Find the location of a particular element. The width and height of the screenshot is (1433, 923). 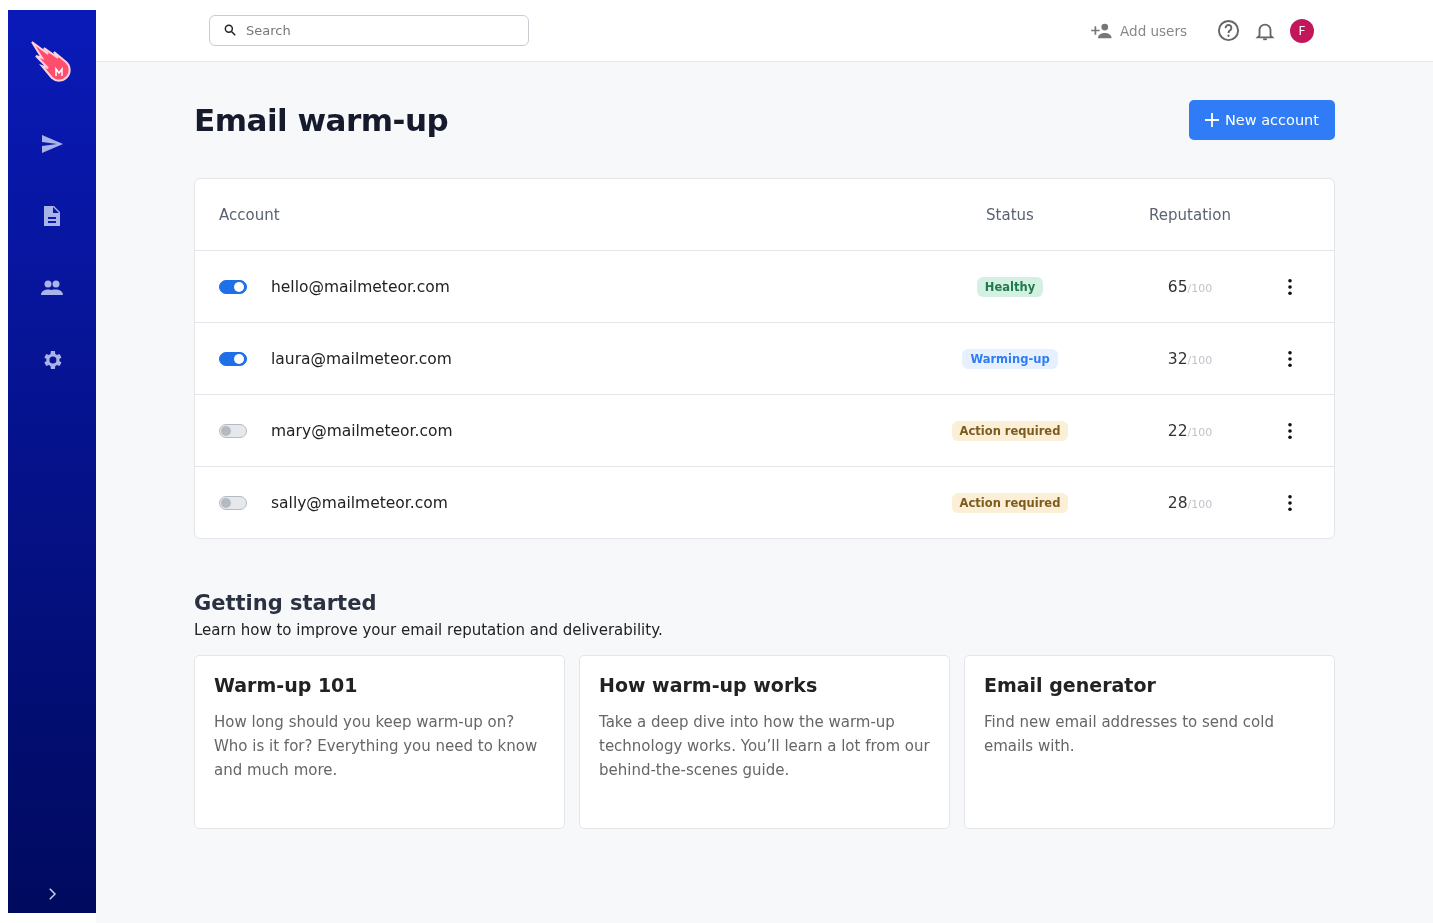

user-avatar: F is located at coordinates (1302, 30).